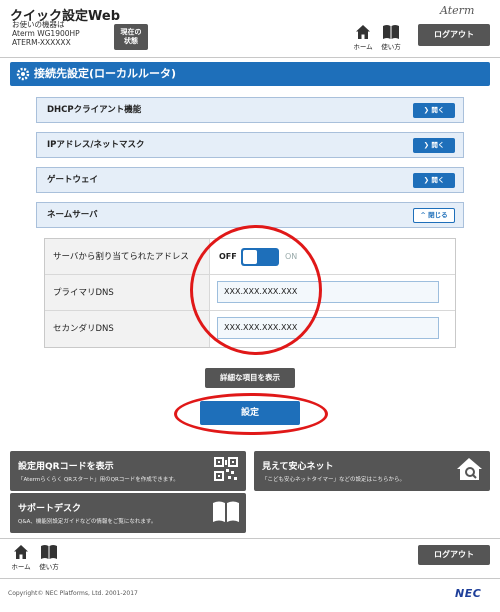 The height and width of the screenshot is (612, 500). What do you see at coordinates (21, 567) in the screenshot?
I see `footer-home-label: ホーム` at bounding box center [21, 567].